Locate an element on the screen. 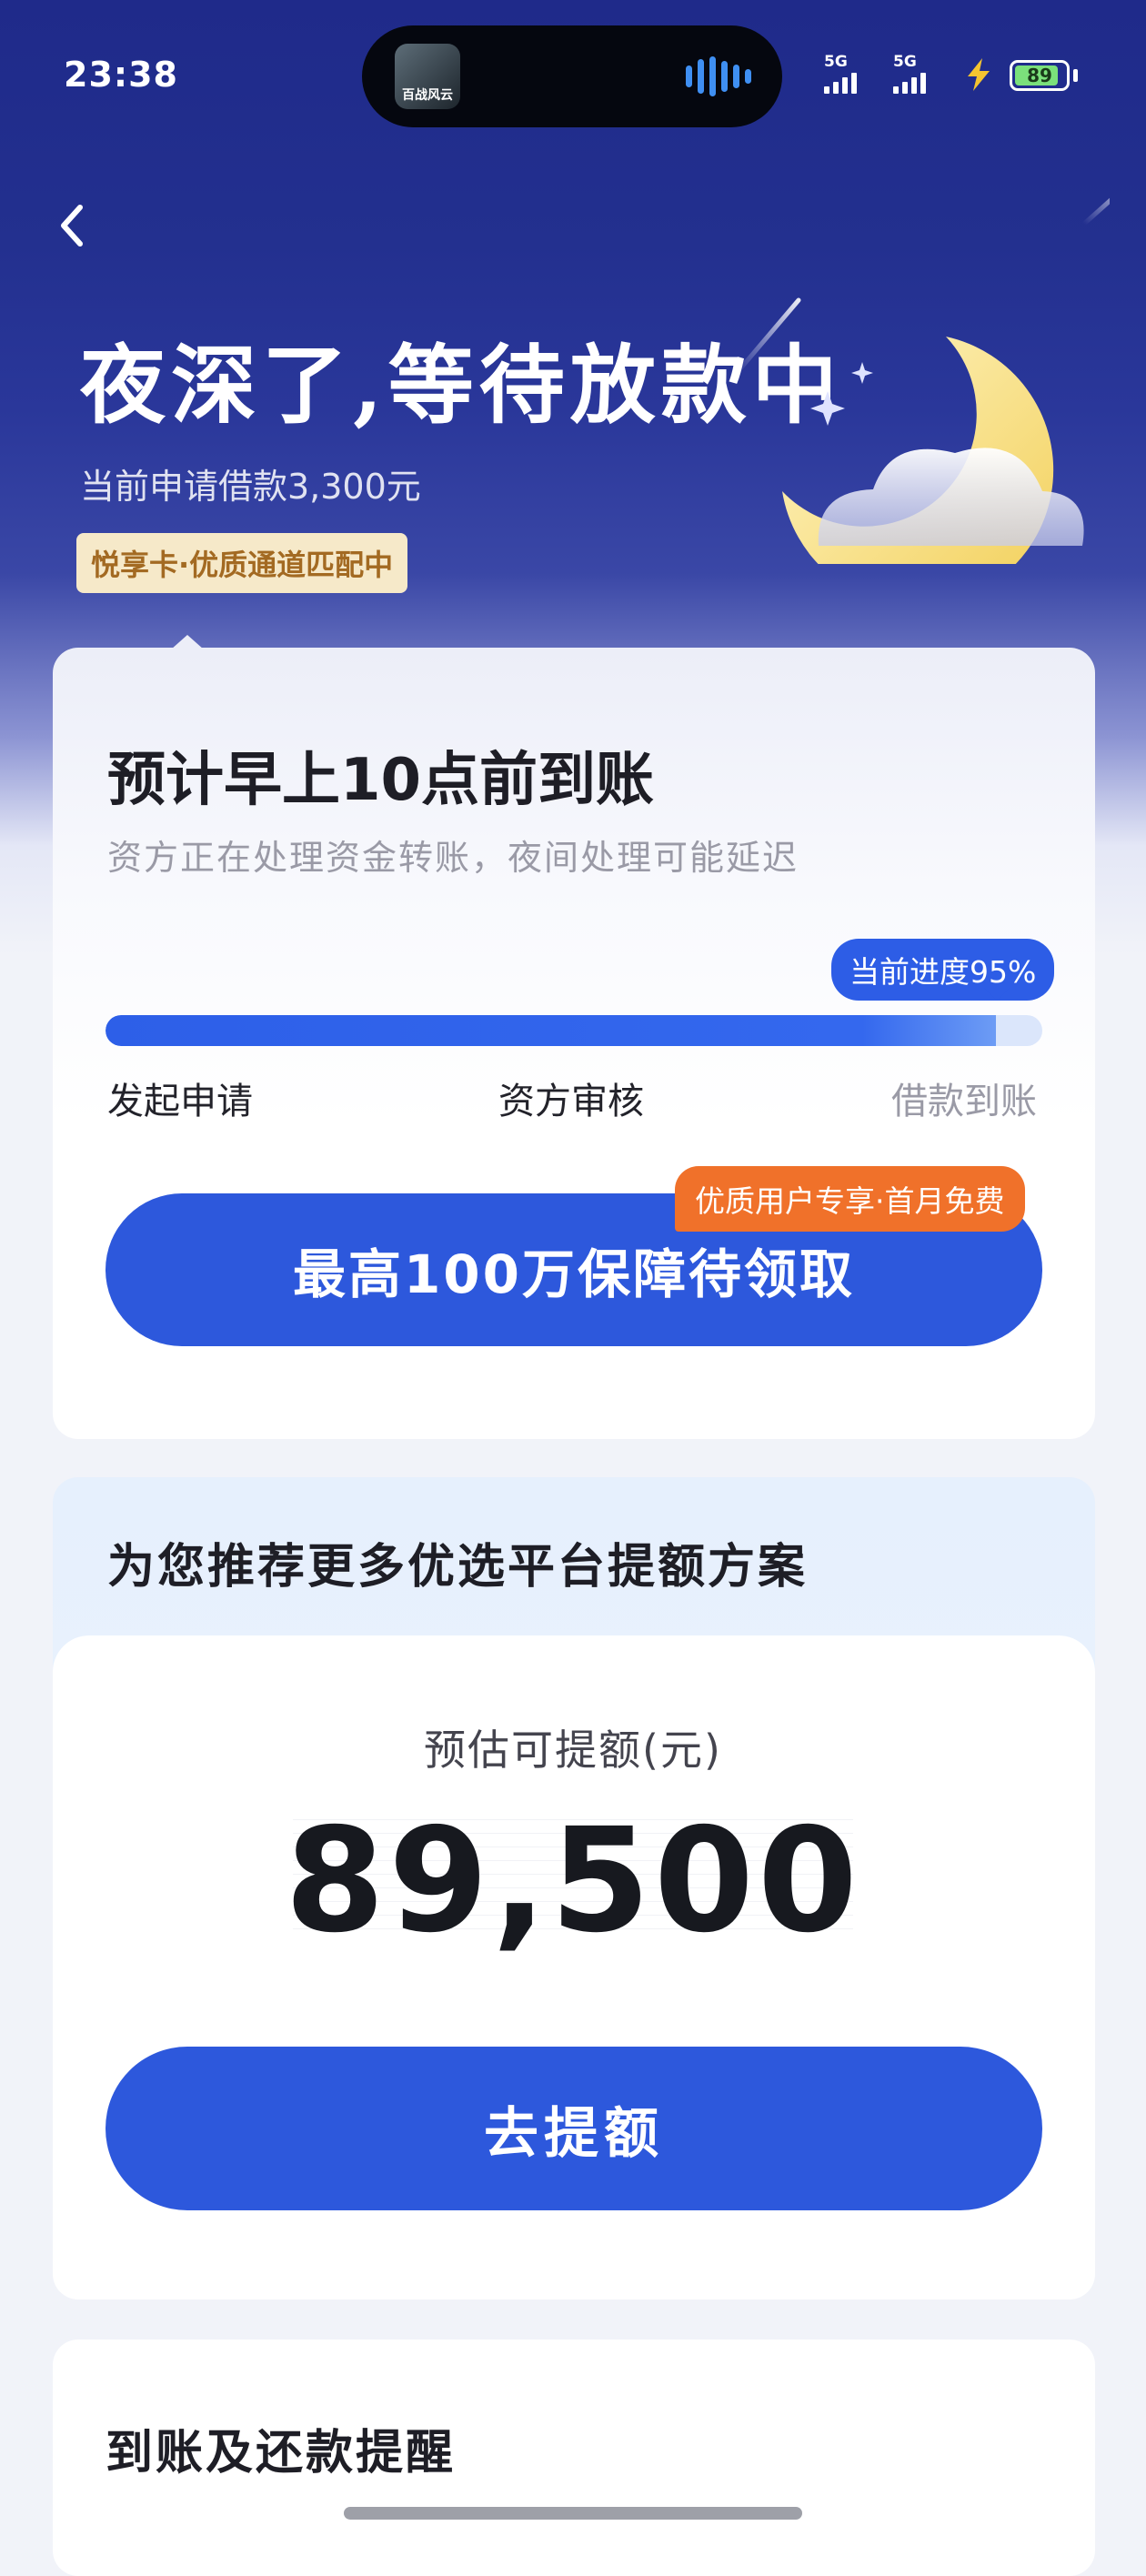 The width and height of the screenshot is (1146, 2576). dynamic-island: 百战风云 is located at coordinates (572, 76).